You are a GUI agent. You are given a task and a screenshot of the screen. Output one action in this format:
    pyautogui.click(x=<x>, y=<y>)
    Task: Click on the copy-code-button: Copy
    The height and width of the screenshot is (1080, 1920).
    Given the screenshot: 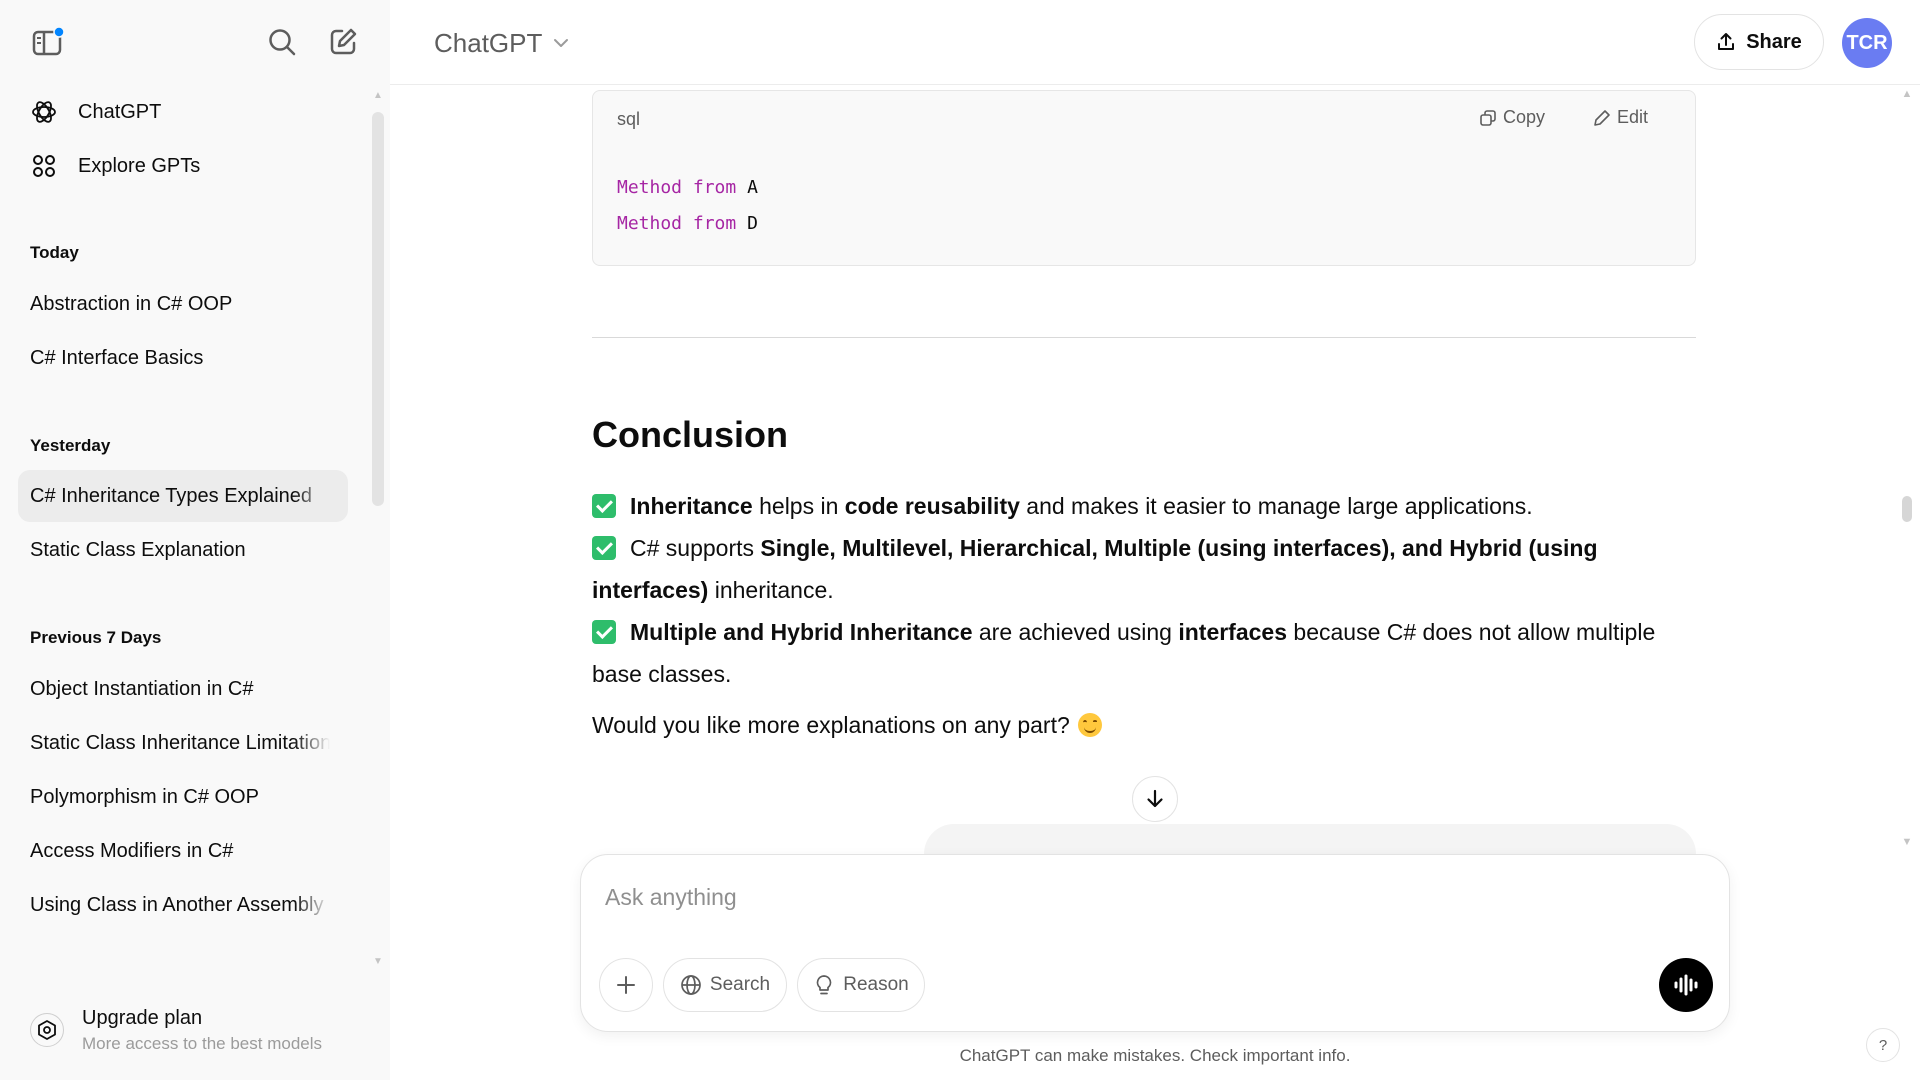 What is the action you would take?
    pyautogui.click(x=1512, y=117)
    